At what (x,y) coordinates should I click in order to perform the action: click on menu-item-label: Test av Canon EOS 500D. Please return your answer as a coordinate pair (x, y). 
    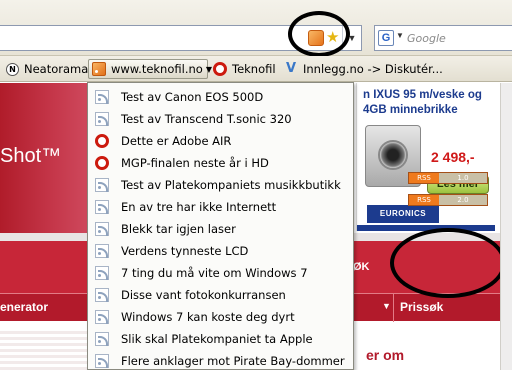
    Looking at the image, I should click on (192, 97).